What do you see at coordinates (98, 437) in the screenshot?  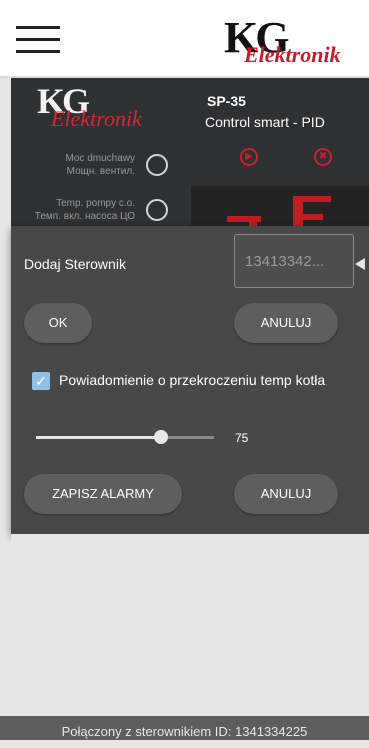 I see `temp-slider-fill` at bounding box center [98, 437].